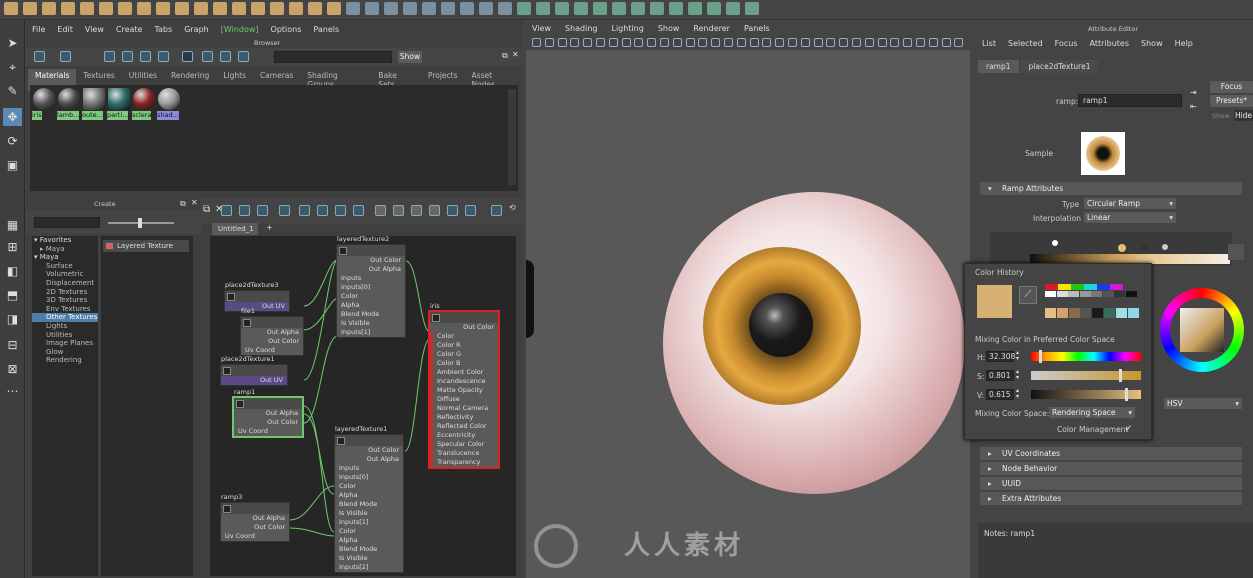 Image resolution: width=1253 pixels, height=578 pixels. What do you see at coordinates (255, 517) in the screenshot?
I see `node-ramp3: ramp3 Out Alpha Out Color Uv Coord` at bounding box center [255, 517].